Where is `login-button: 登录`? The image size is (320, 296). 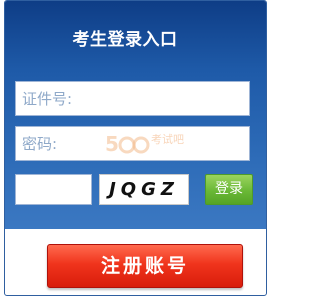 login-button: 登录 is located at coordinates (229, 189).